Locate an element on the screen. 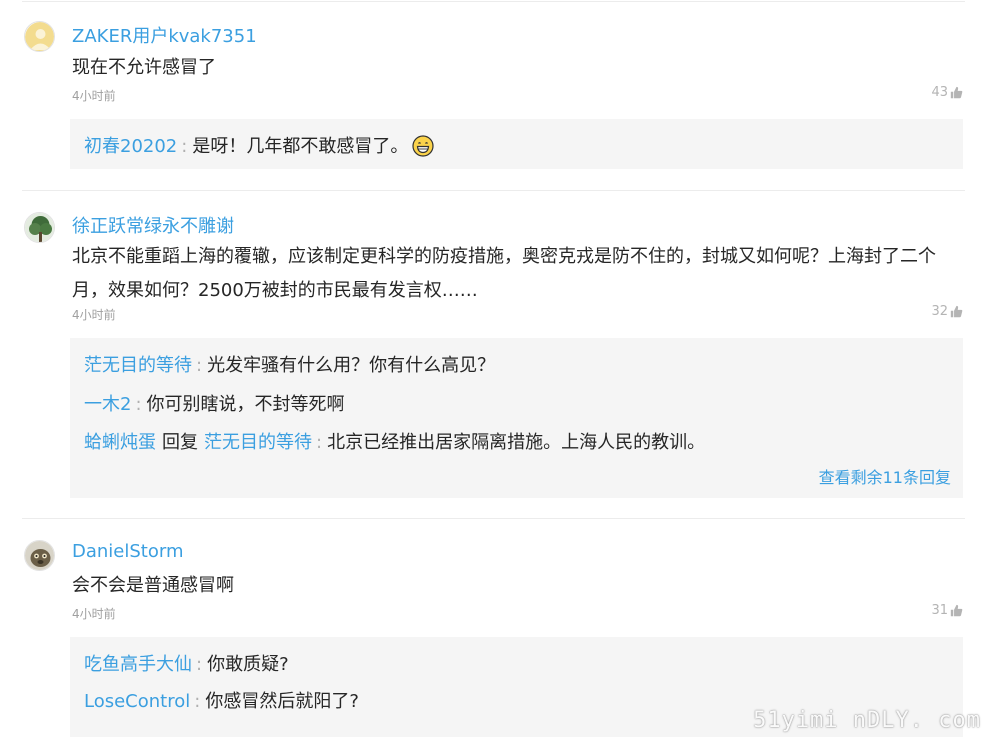 This screenshot has height=737, width=987. reply-item: 一木2: 你可别瞎说，不封等死啊 is located at coordinates (214, 403).